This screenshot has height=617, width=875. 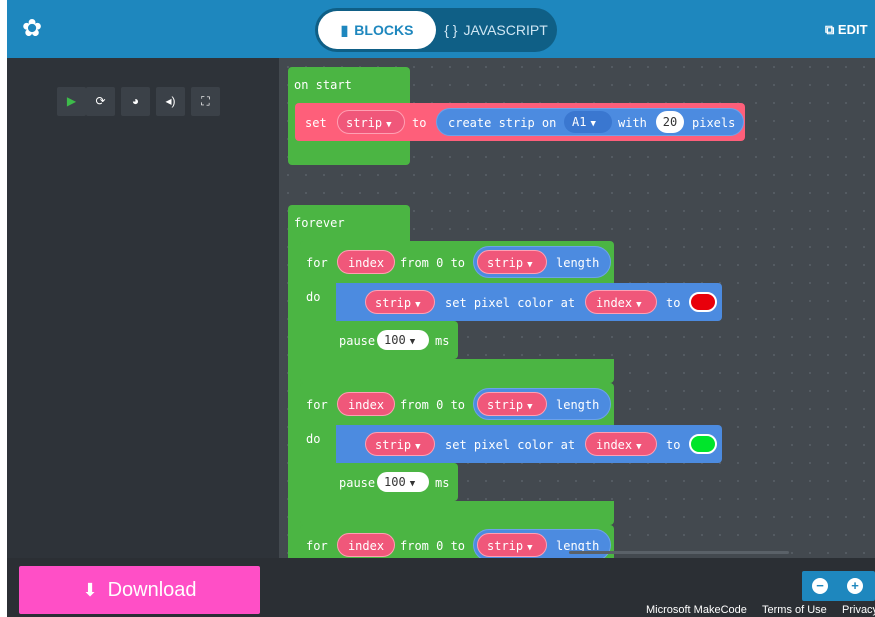 What do you see at coordinates (100, 101) in the screenshot?
I see `restart-icon: ⟳` at bounding box center [100, 101].